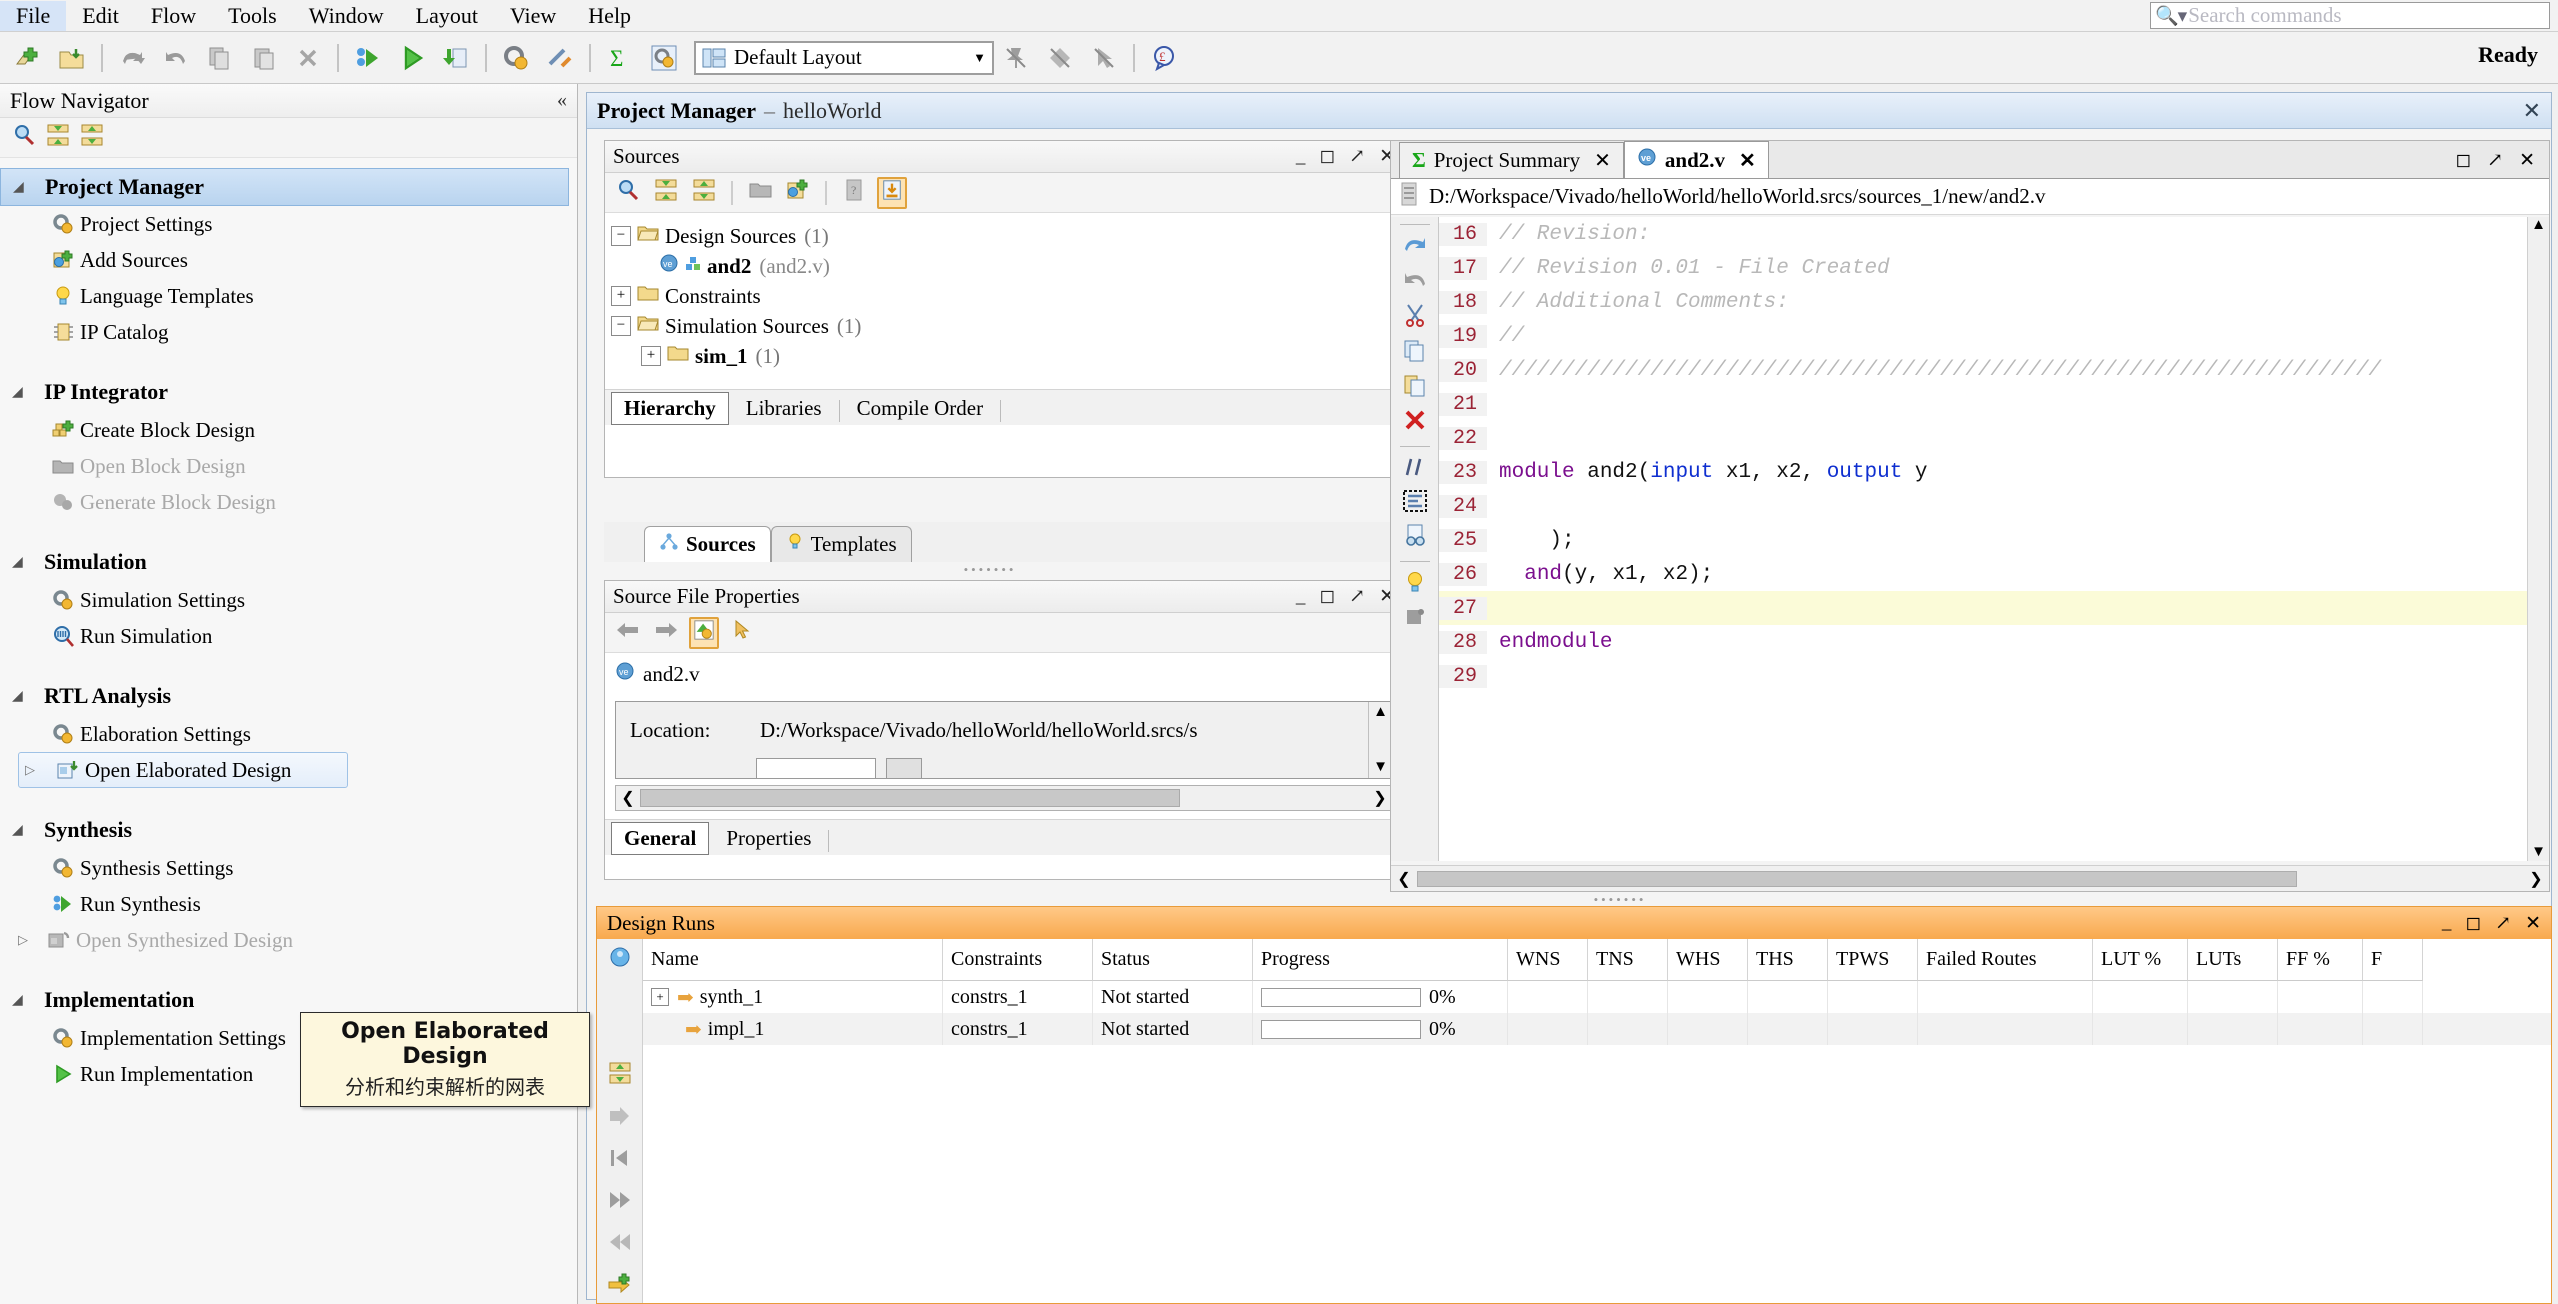  What do you see at coordinates (1415, 423) in the screenshot?
I see `delete-icon` at bounding box center [1415, 423].